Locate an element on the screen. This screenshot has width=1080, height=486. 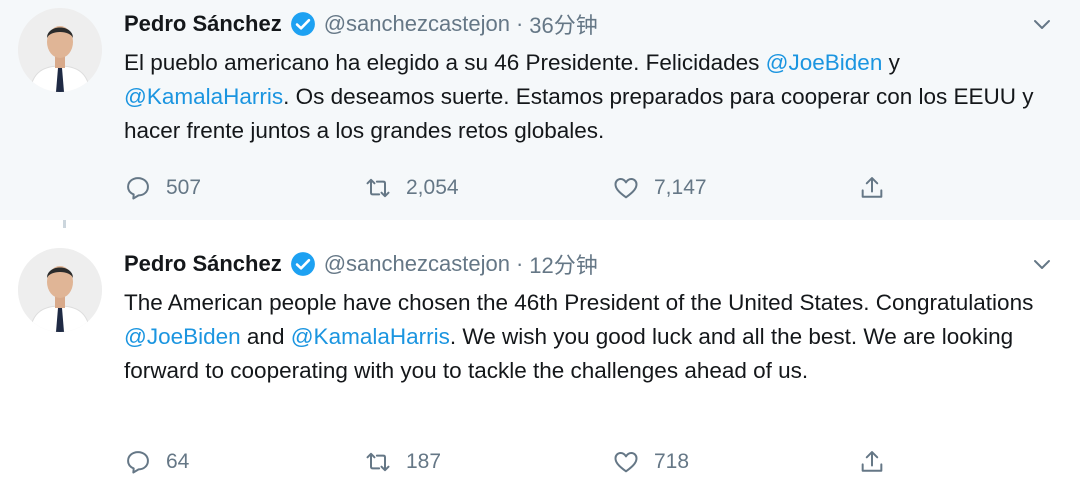
like-button: 718 is located at coordinates (650, 462).